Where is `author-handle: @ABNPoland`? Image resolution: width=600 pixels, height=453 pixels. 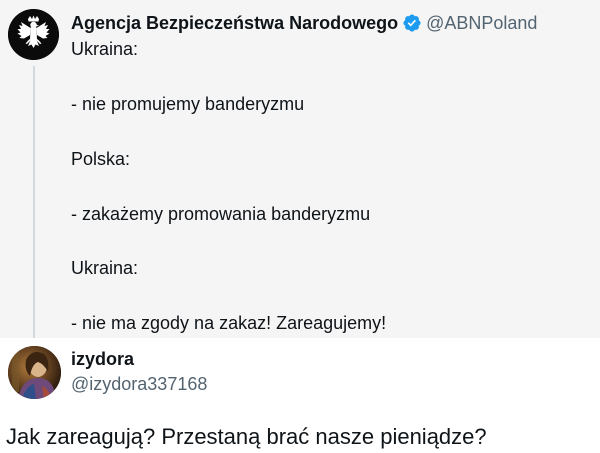 author-handle: @ABNPoland is located at coordinates (481, 23).